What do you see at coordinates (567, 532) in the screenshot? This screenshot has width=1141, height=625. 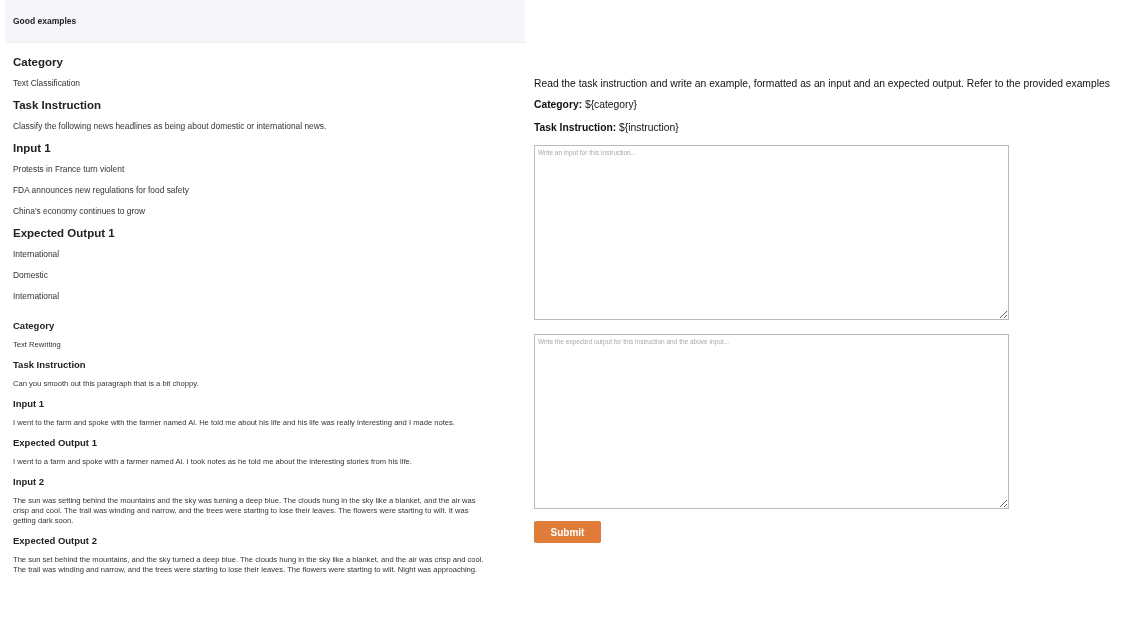 I see `submit-button: Submit` at bounding box center [567, 532].